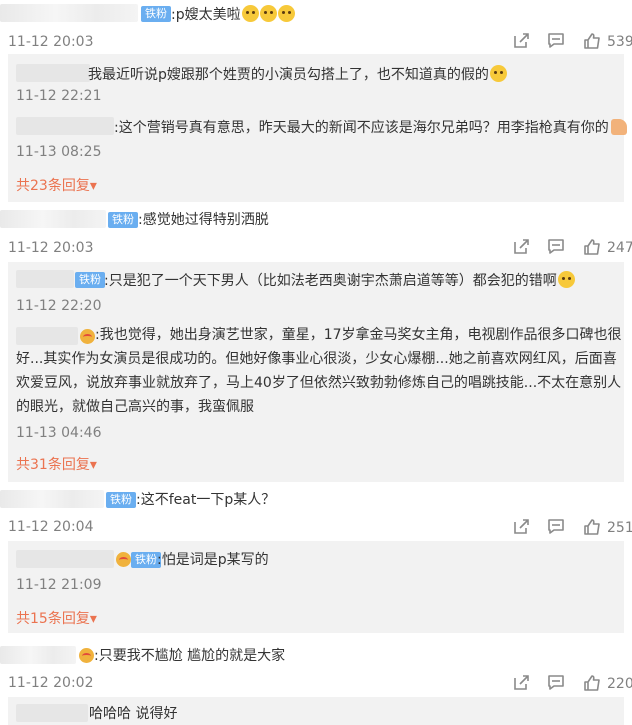 The width and height of the screenshot is (632, 725). What do you see at coordinates (339, 280) in the screenshot?
I see `reply-text: :只是犯了一个天下男人（比如法老西奥谢宇杰萧启道等等）都会犯的错啊` at bounding box center [339, 280].